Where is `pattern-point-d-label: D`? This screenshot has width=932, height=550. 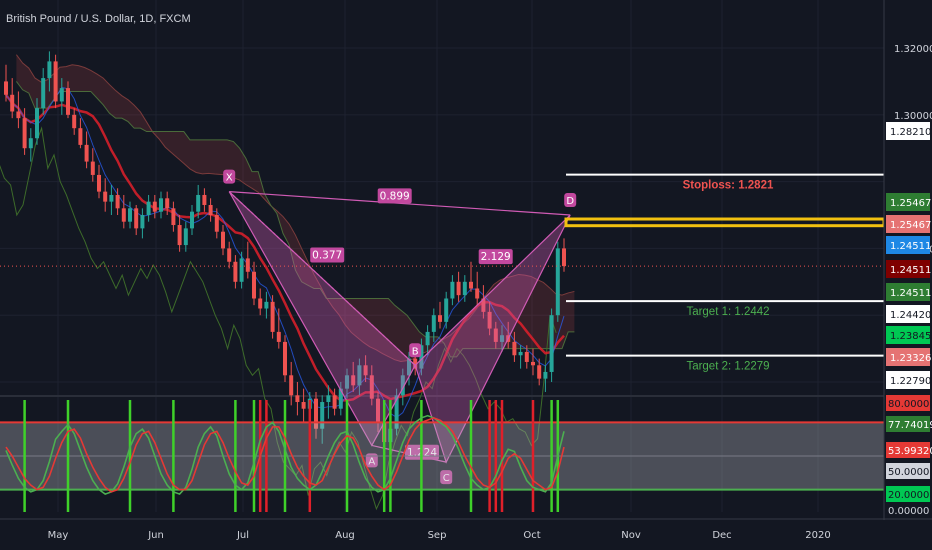 pattern-point-d-label: D is located at coordinates (570, 201).